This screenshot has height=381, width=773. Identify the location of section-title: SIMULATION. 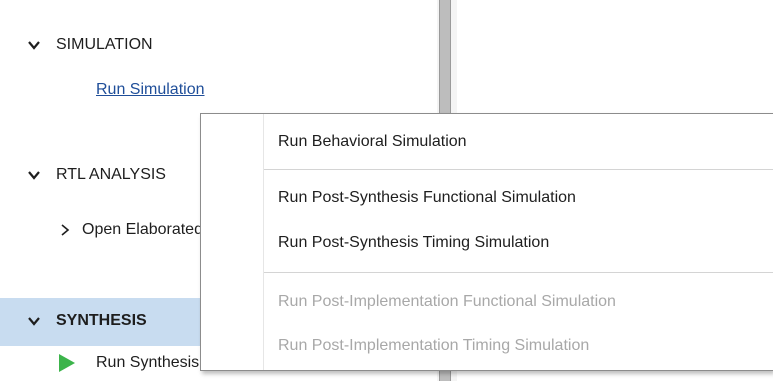
(104, 44).